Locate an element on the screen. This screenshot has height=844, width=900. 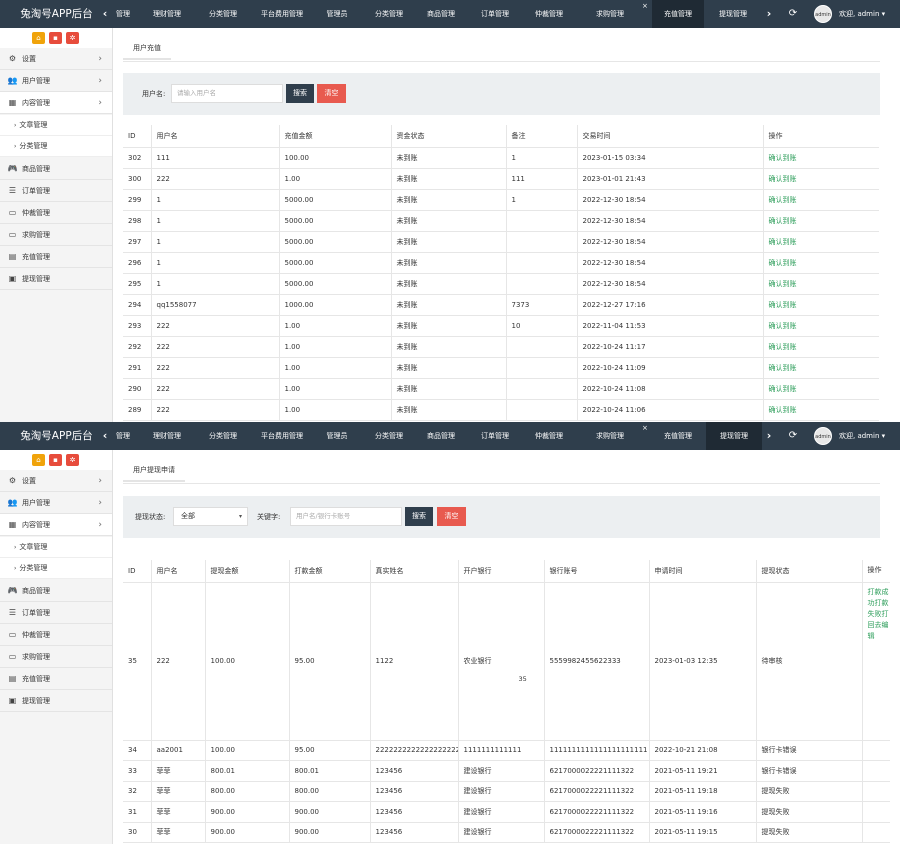
cell-withdraw-status: 银行卡错误 is located at coordinates (809, 771).